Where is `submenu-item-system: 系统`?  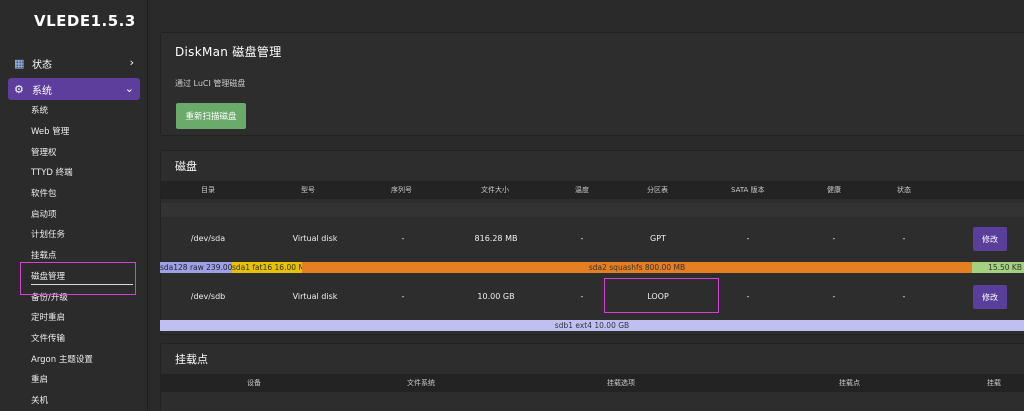 submenu-item-system: 系统 is located at coordinates (86, 110).